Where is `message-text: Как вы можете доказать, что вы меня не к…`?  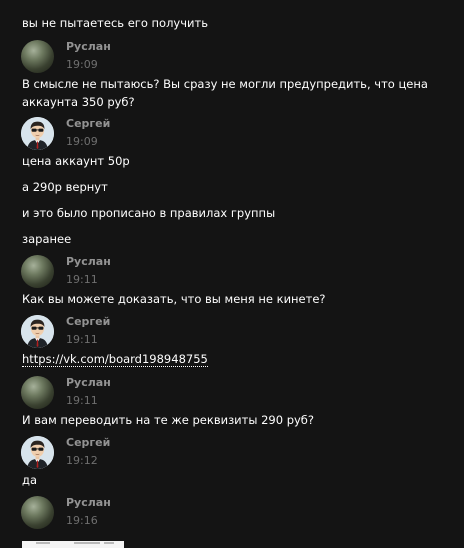
message-text: Как вы можете доказать, что вы меня не к… is located at coordinates (174, 299).